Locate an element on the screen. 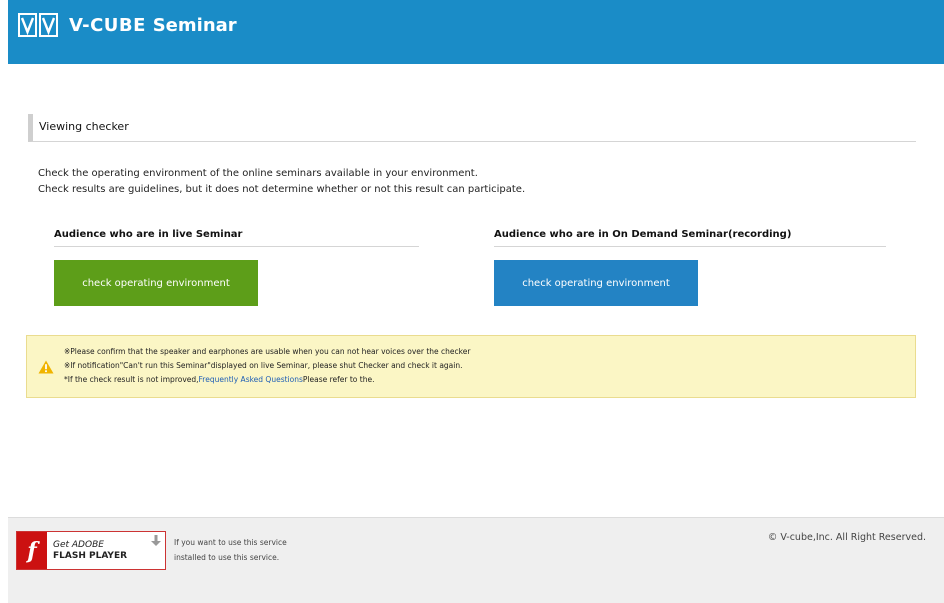 The height and width of the screenshot is (603, 944). flash-badge-player: FLASH PLAYER is located at coordinates (90, 555).